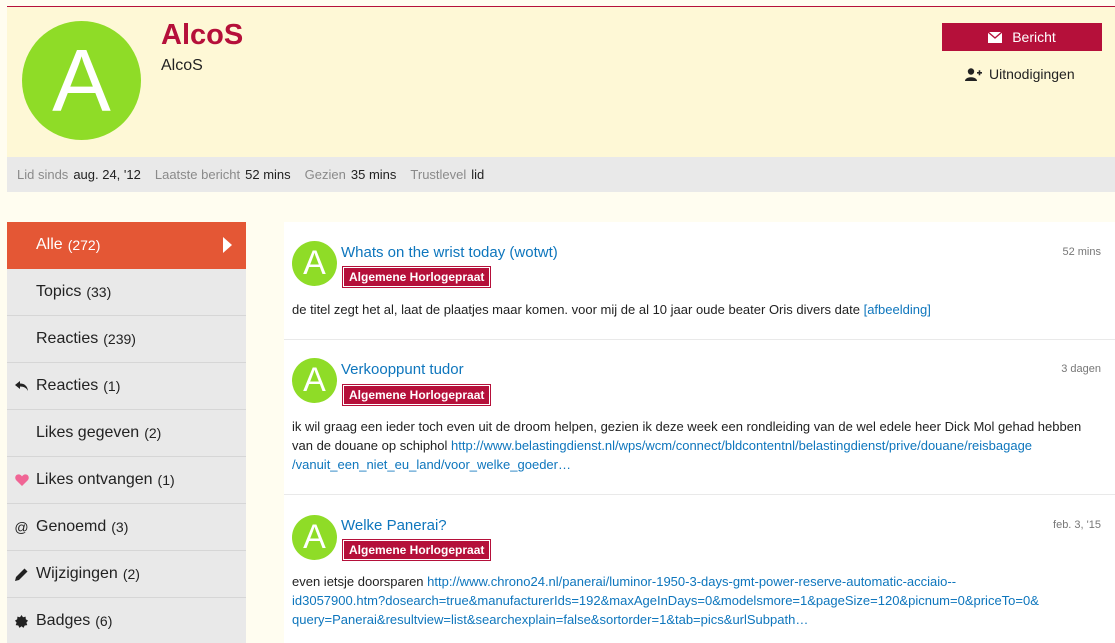 This screenshot has width=1115, height=643. Describe the element at coordinates (373, 174) in the screenshot. I see `seen-value: 35 mins` at that location.